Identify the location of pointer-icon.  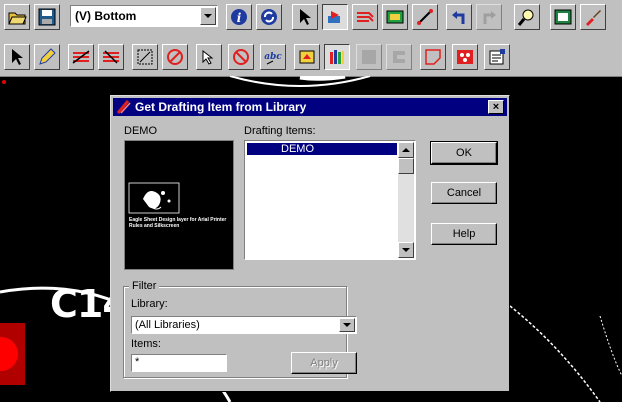
(305, 17).